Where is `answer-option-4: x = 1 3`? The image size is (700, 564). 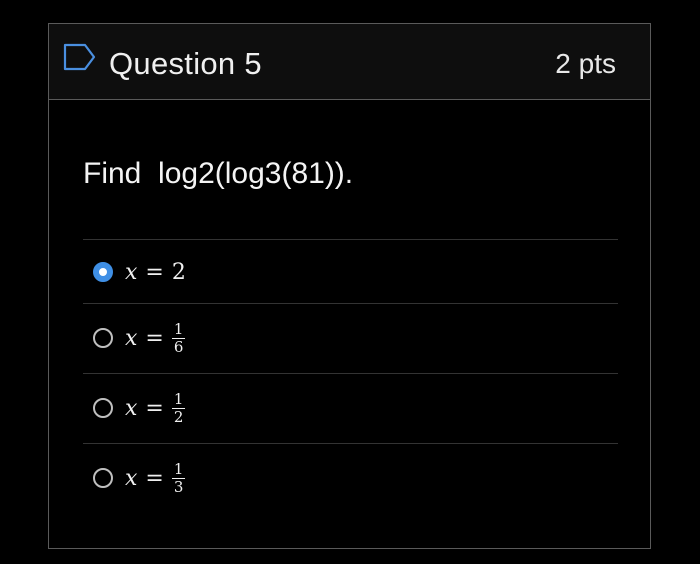 answer-option-4: x = 1 3 is located at coordinates (350, 478).